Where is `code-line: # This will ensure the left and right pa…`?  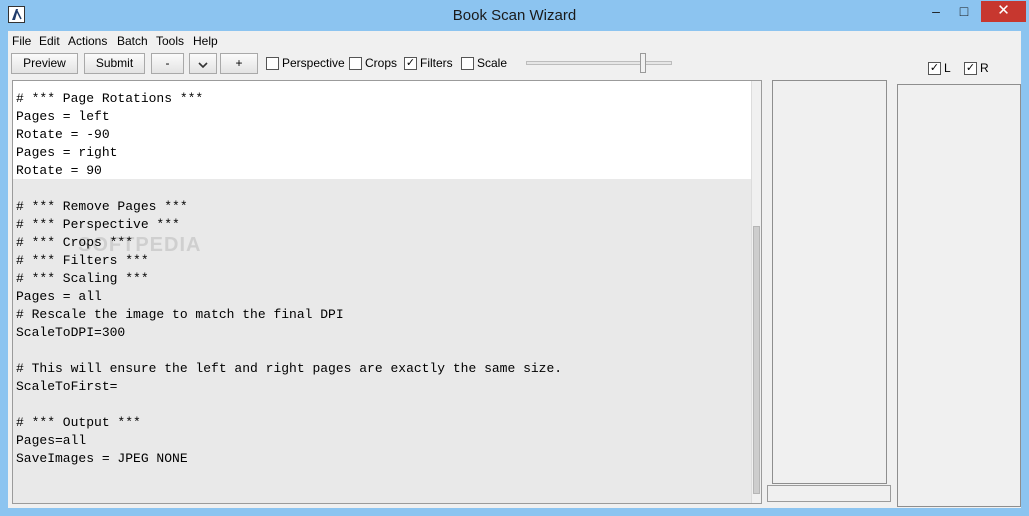 code-line: # This will ensure the left and right pa… is located at coordinates (289, 368).